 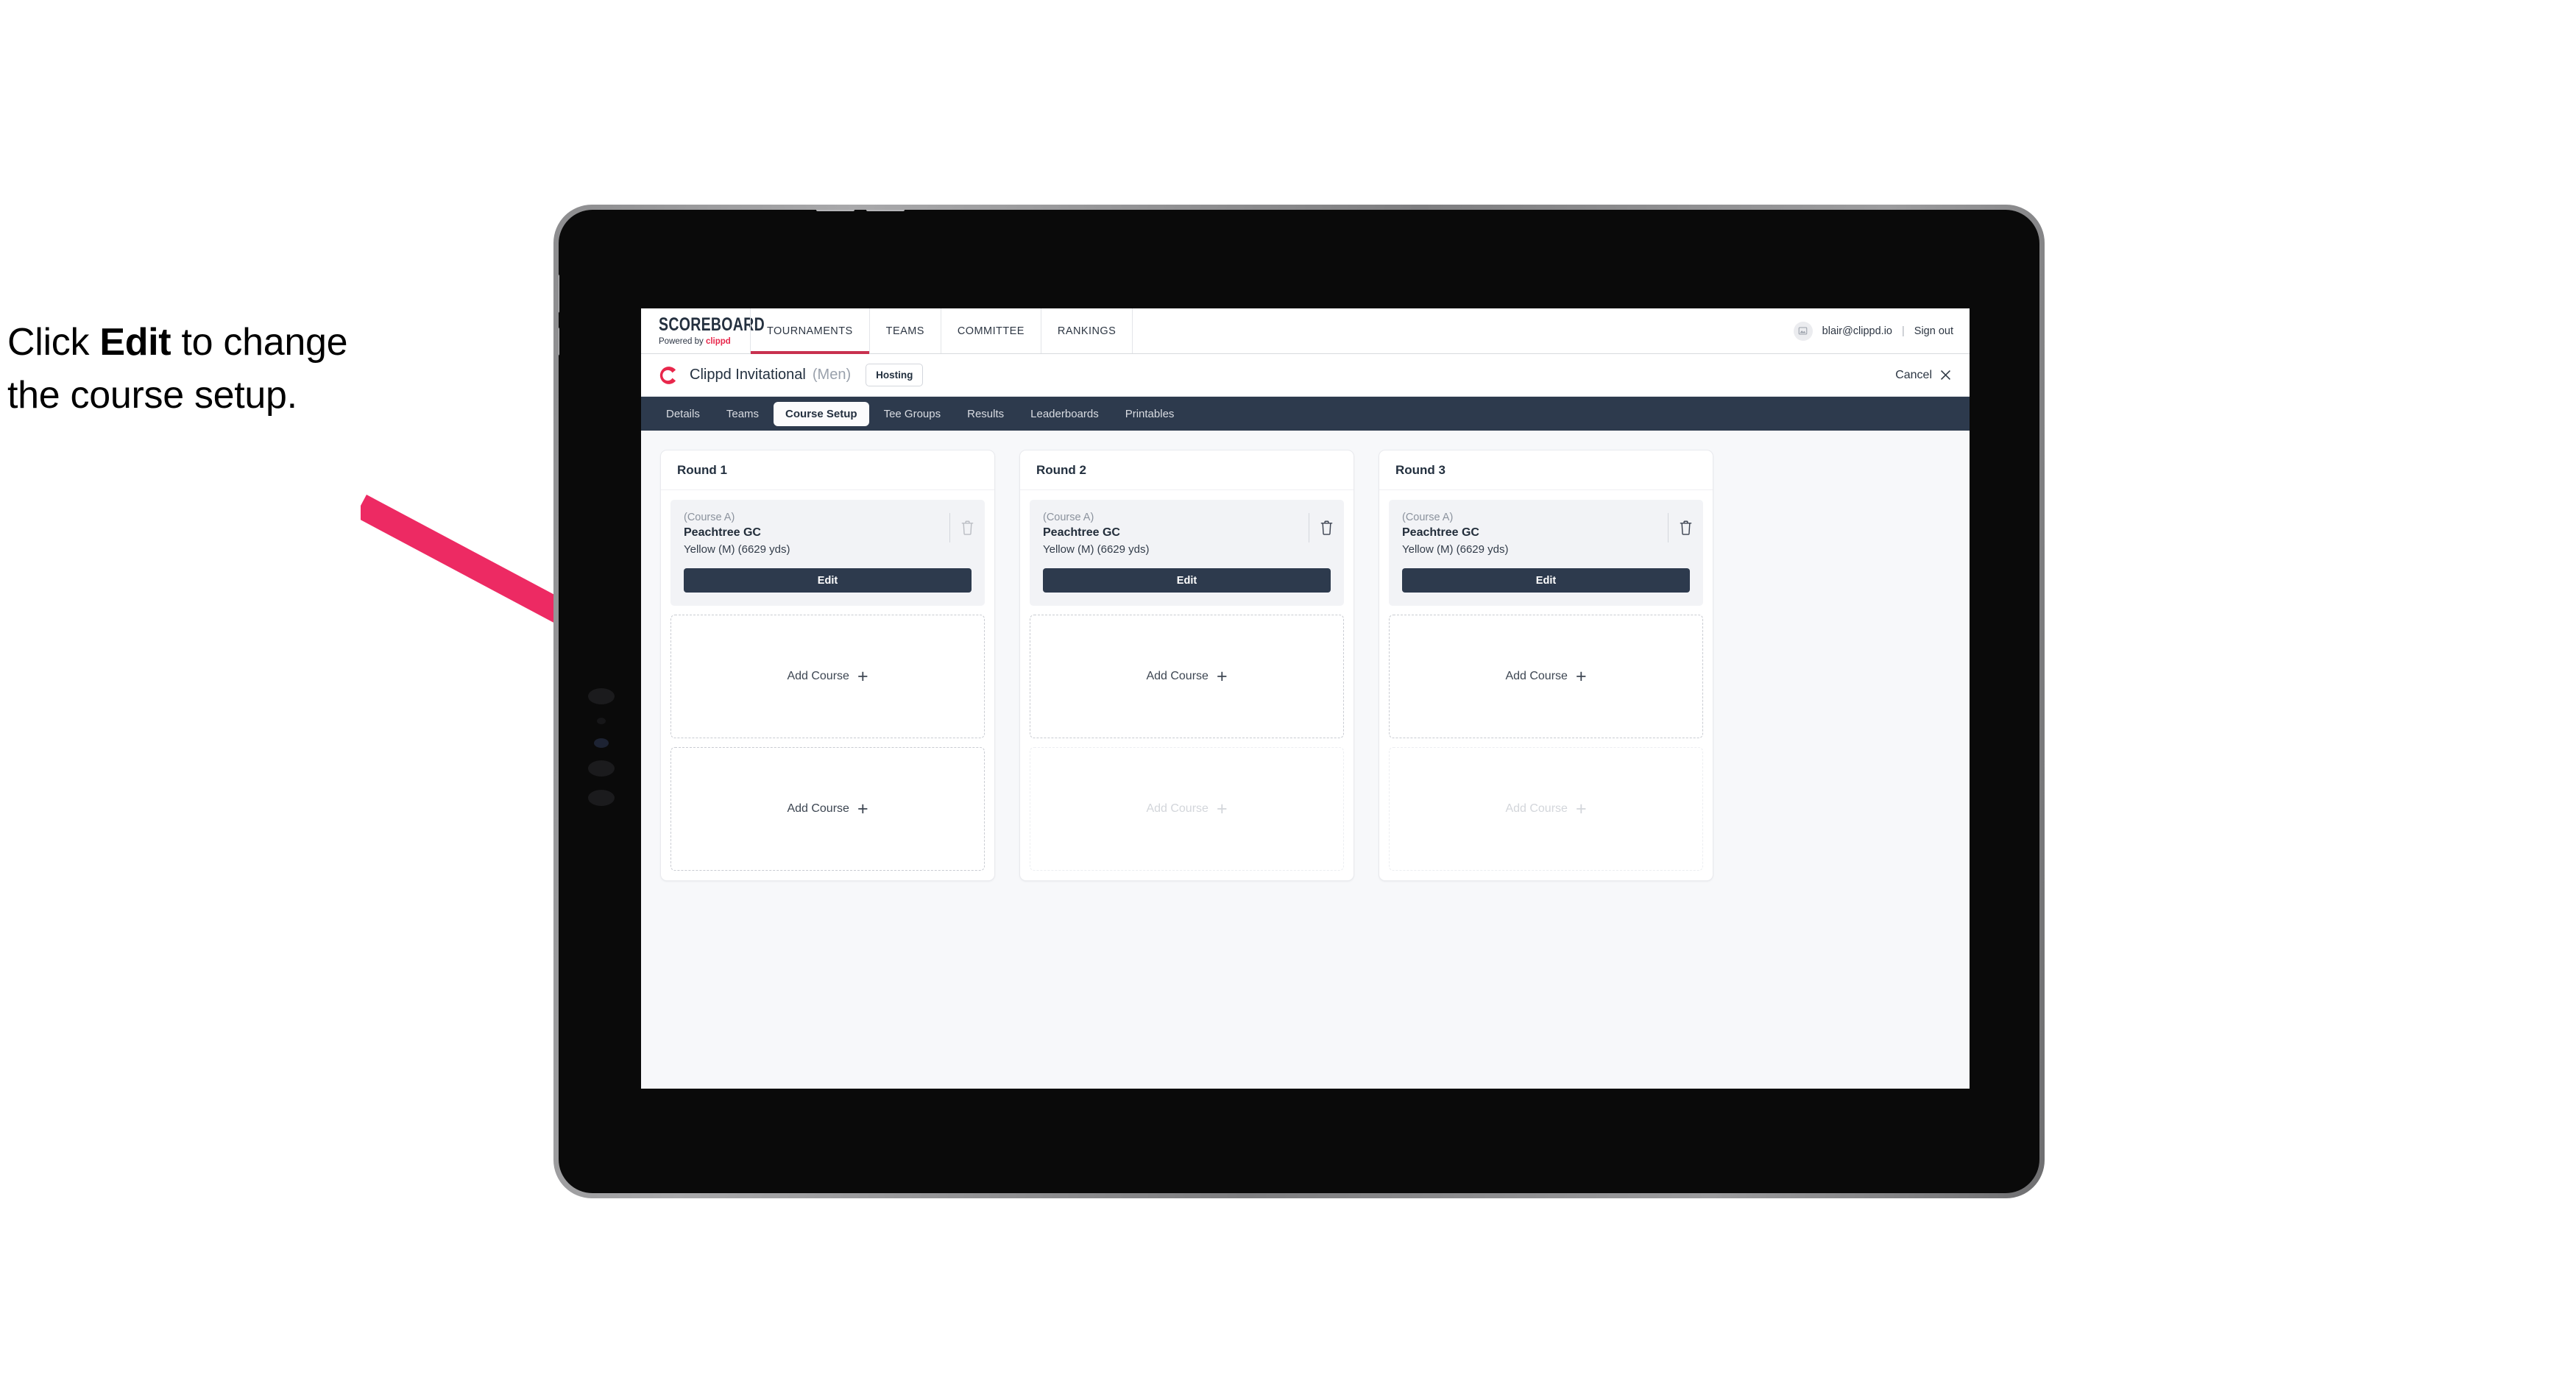 I want to click on tab-tee-groups: Tee Groups, so click(x=912, y=414).